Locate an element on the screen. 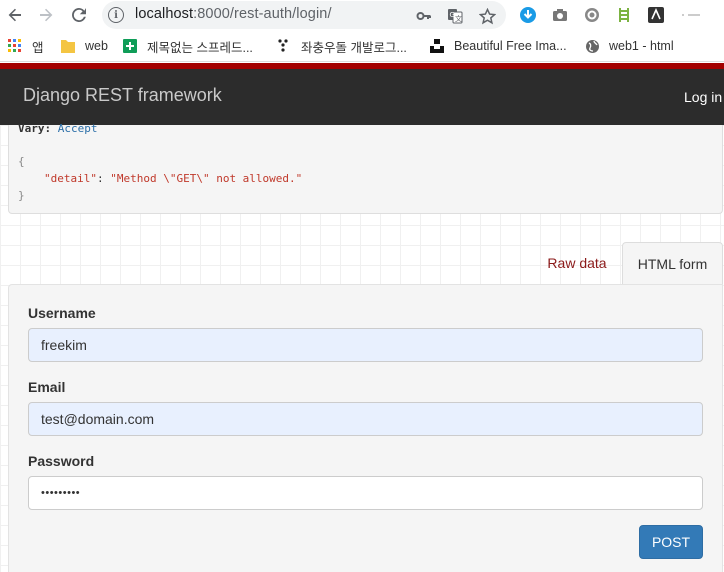 This screenshot has height=572, width=724. key-icon is located at coordinates (424, 16).